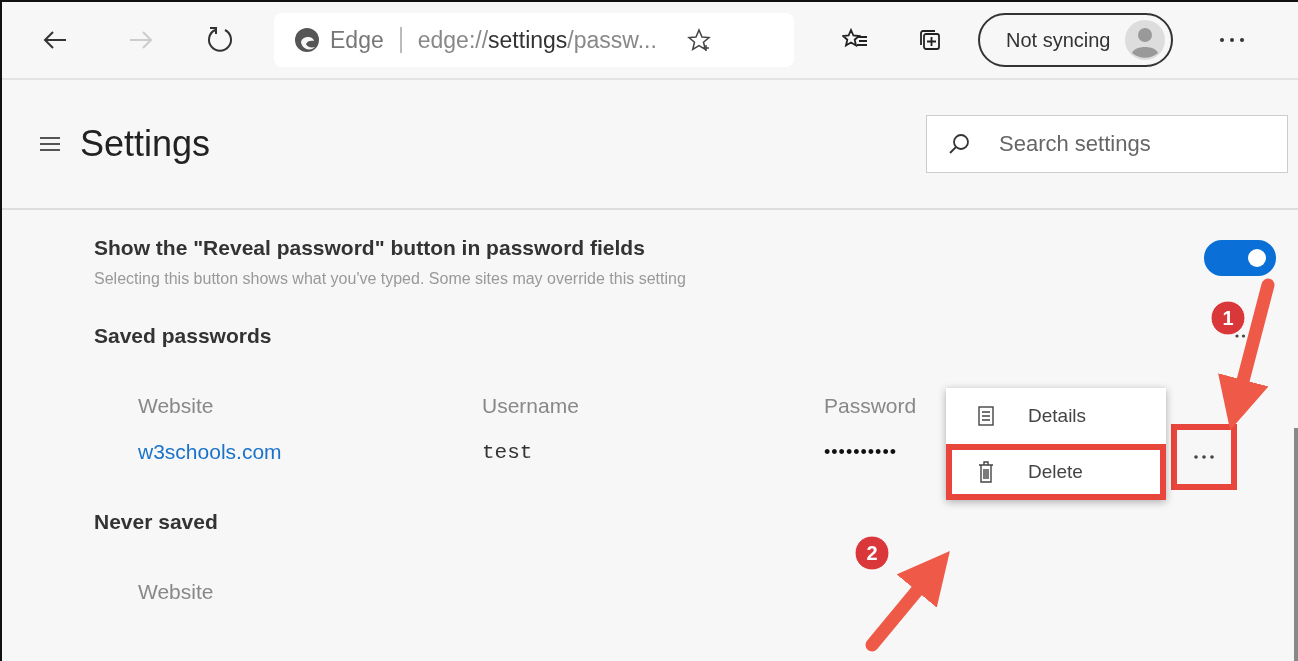 This screenshot has width=1298, height=661. What do you see at coordinates (50, 144) in the screenshot?
I see `menu-icon` at bounding box center [50, 144].